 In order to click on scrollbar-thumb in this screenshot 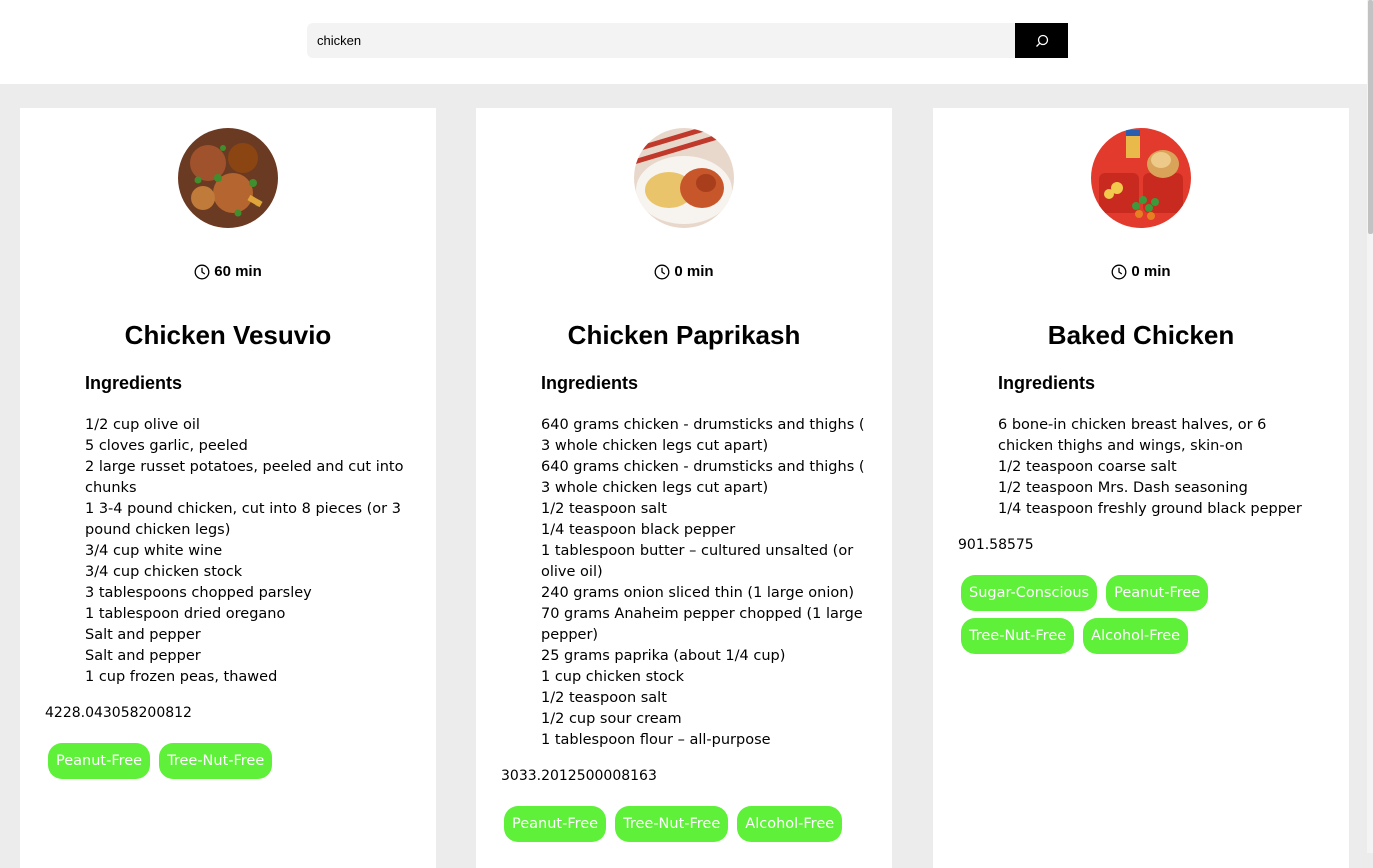, I will do `click(1370, 117)`.